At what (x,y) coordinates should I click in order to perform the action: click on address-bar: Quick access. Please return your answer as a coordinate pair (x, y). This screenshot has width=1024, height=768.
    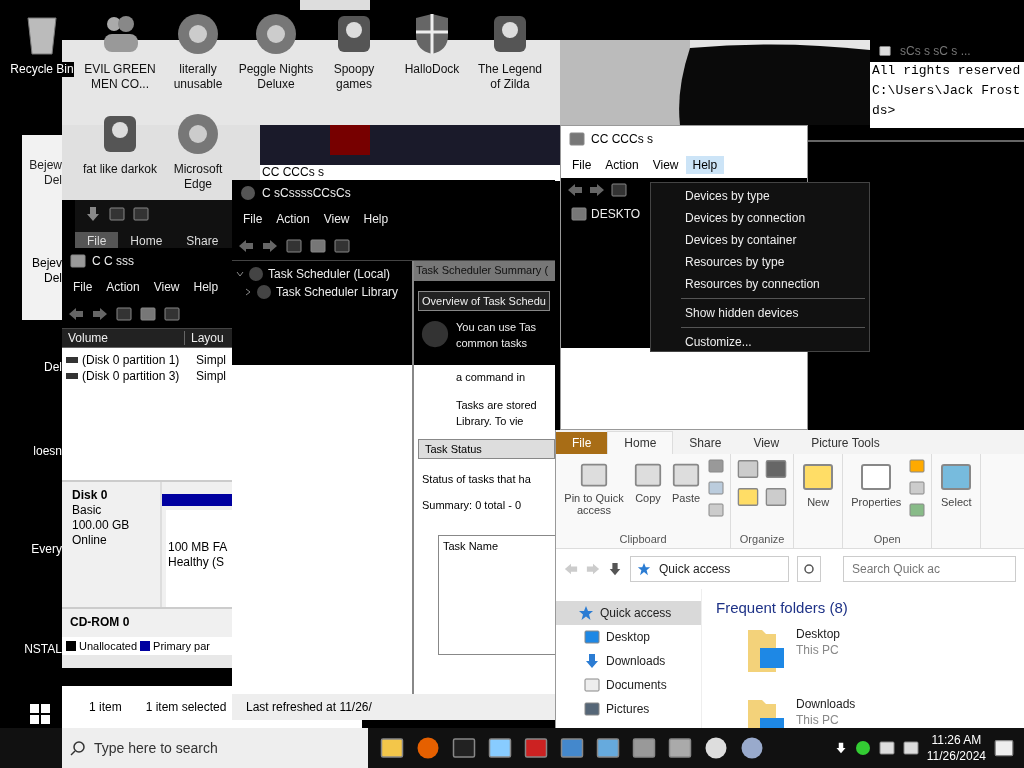
    Looking at the image, I should click on (710, 569).